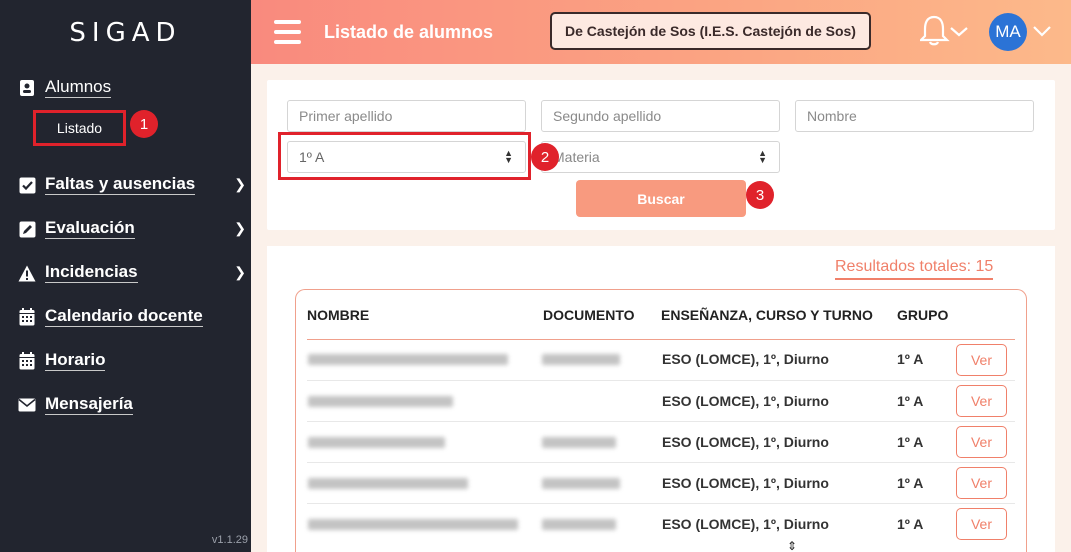 The height and width of the screenshot is (552, 1071). What do you see at coordinates (134, 88) in the screenshot?
I see `sidebar-item-alumnos: Alumnos` at bounding box center [134, 88].